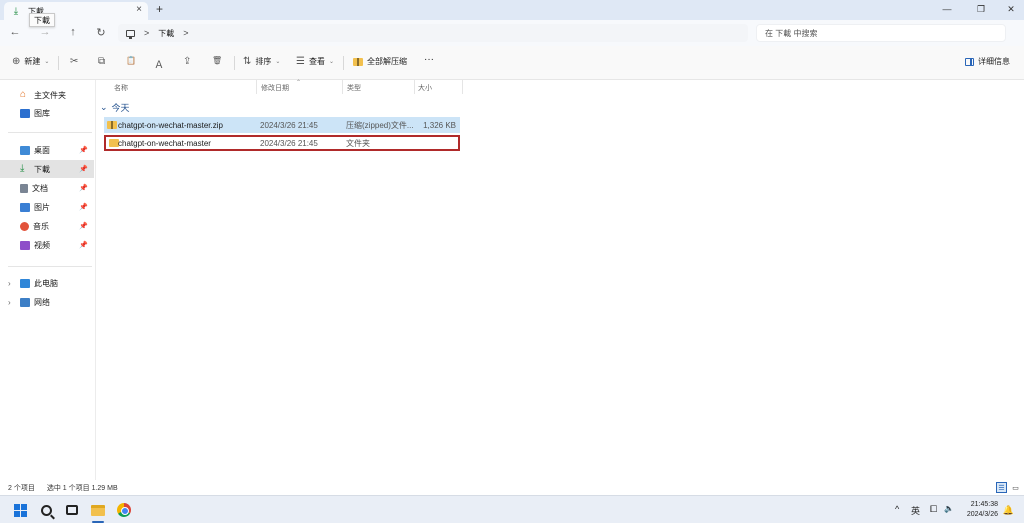 This screenshot has width=1024, height=523. What do you see at coordinates (21, 488) in the screenshot?
I see `item-count: 2 个项目` at bounding box center [21, 488].